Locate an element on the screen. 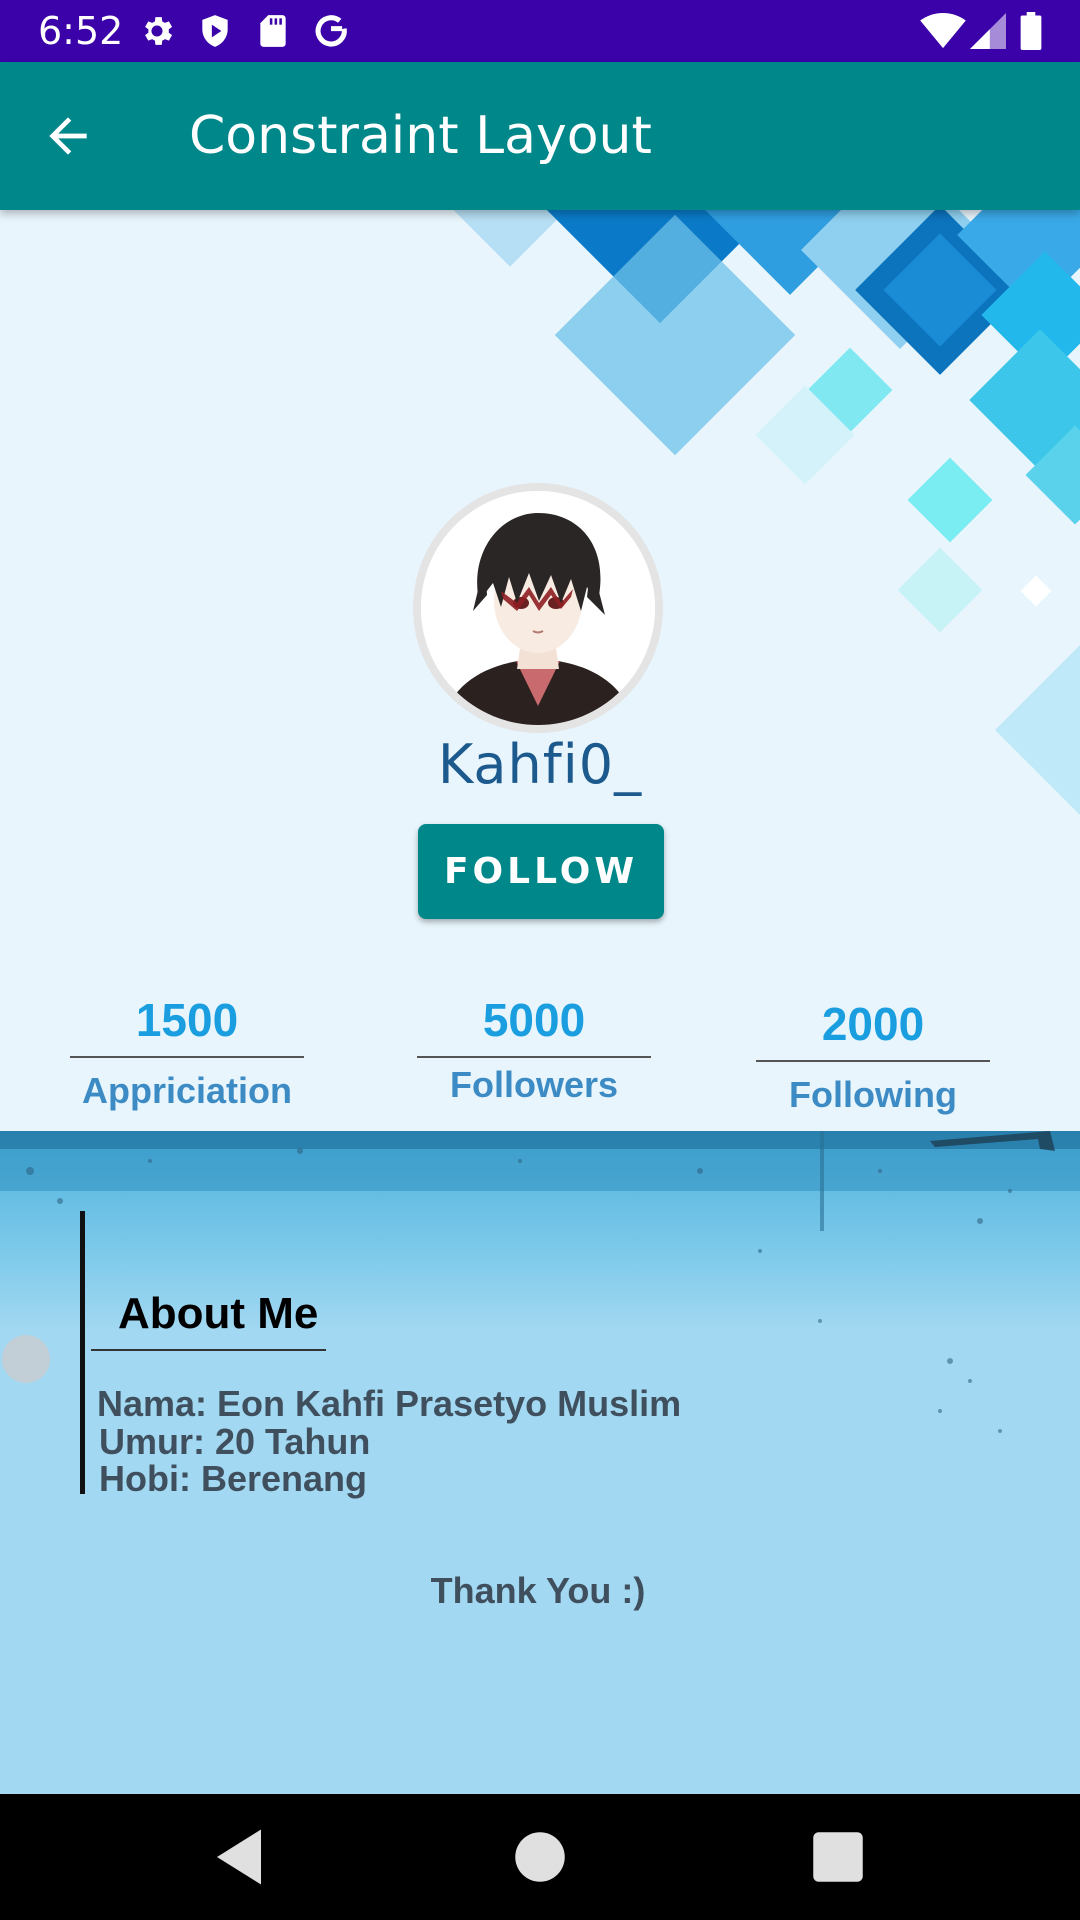 This screenshot has width=1080, height=1920. signal-icon is located at coordinates (988, 31).